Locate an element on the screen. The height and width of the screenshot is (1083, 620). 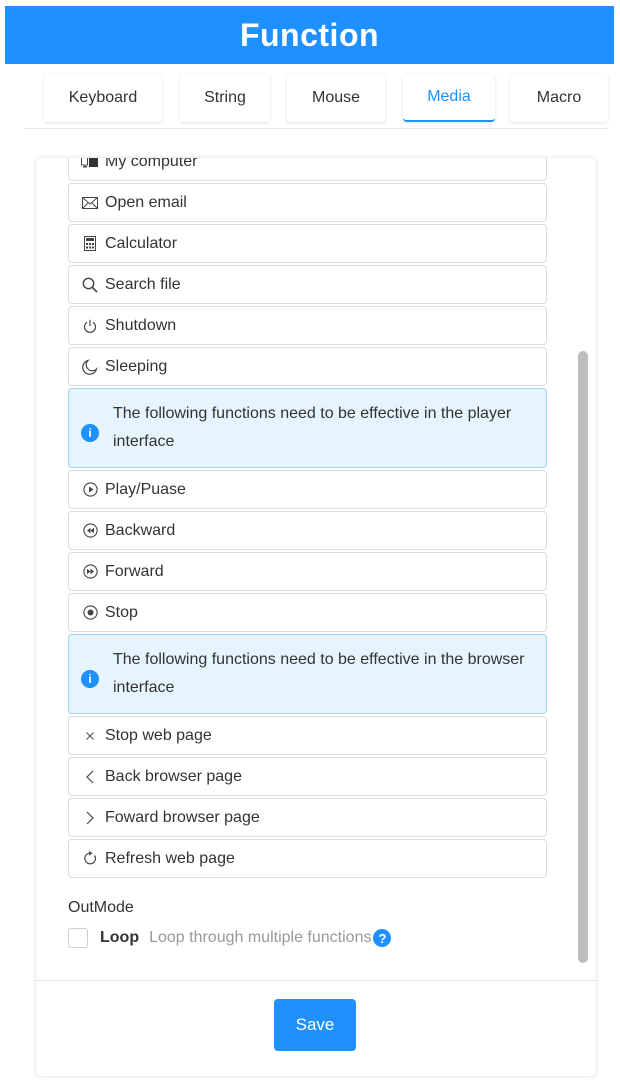
list-item-shutdown: Shutdown is located at coordinates (307, 325).